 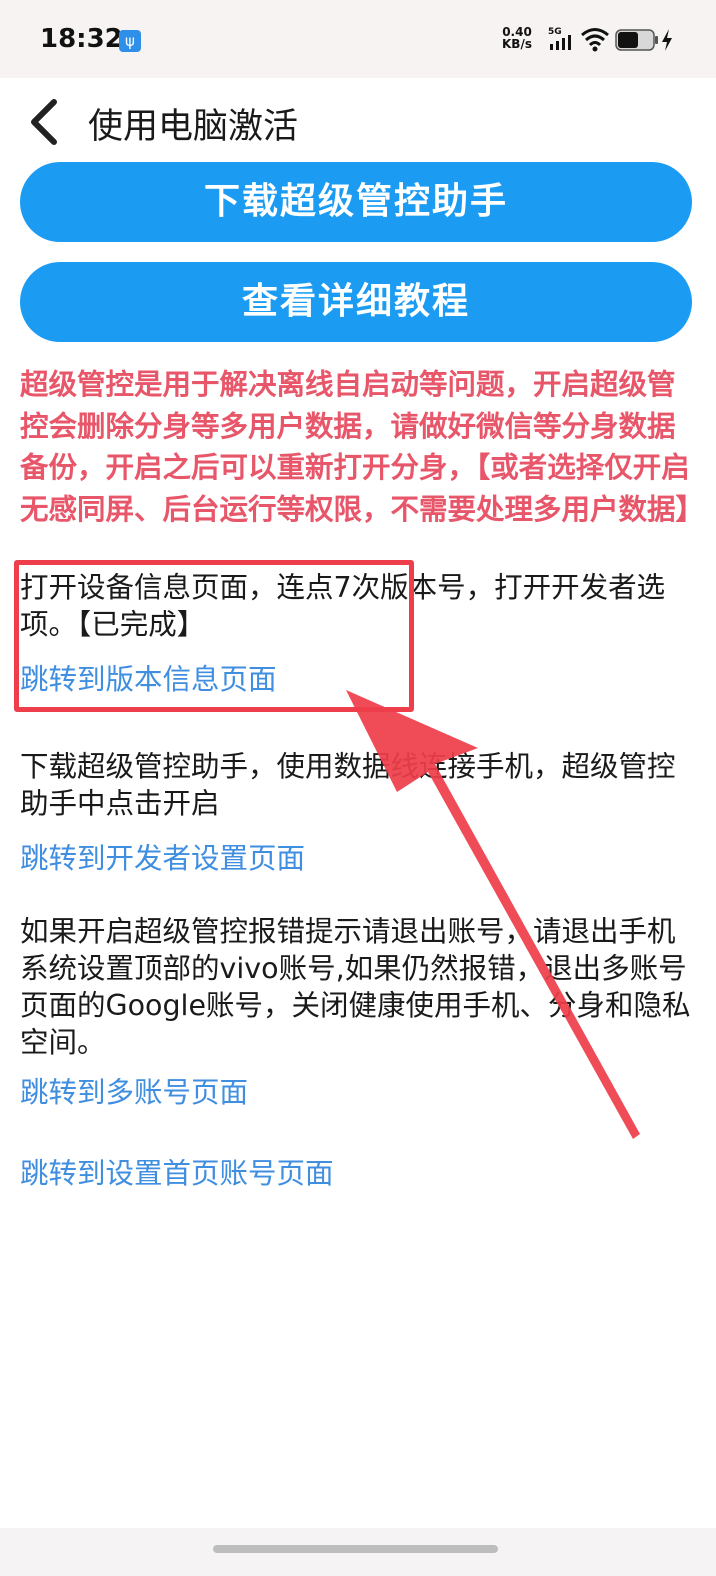 What do you see at coordinates (356, 202) in the screenshot?
I see `download-helper-button: 下载超级管控助手` at bounding box center [356, 202].